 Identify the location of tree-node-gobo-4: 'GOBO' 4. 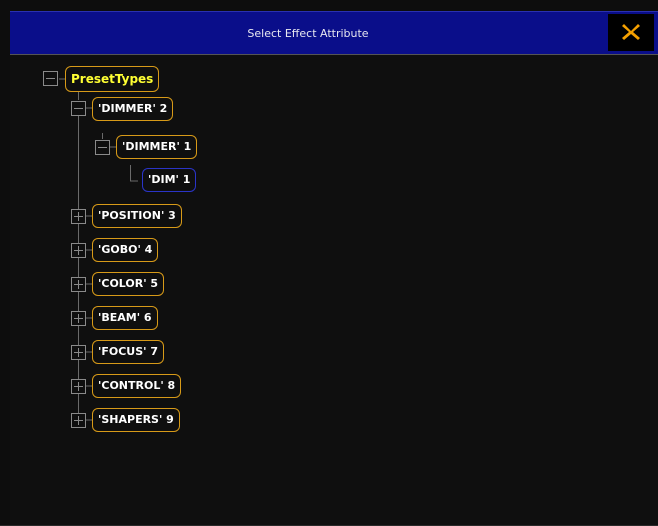
(125, 250).